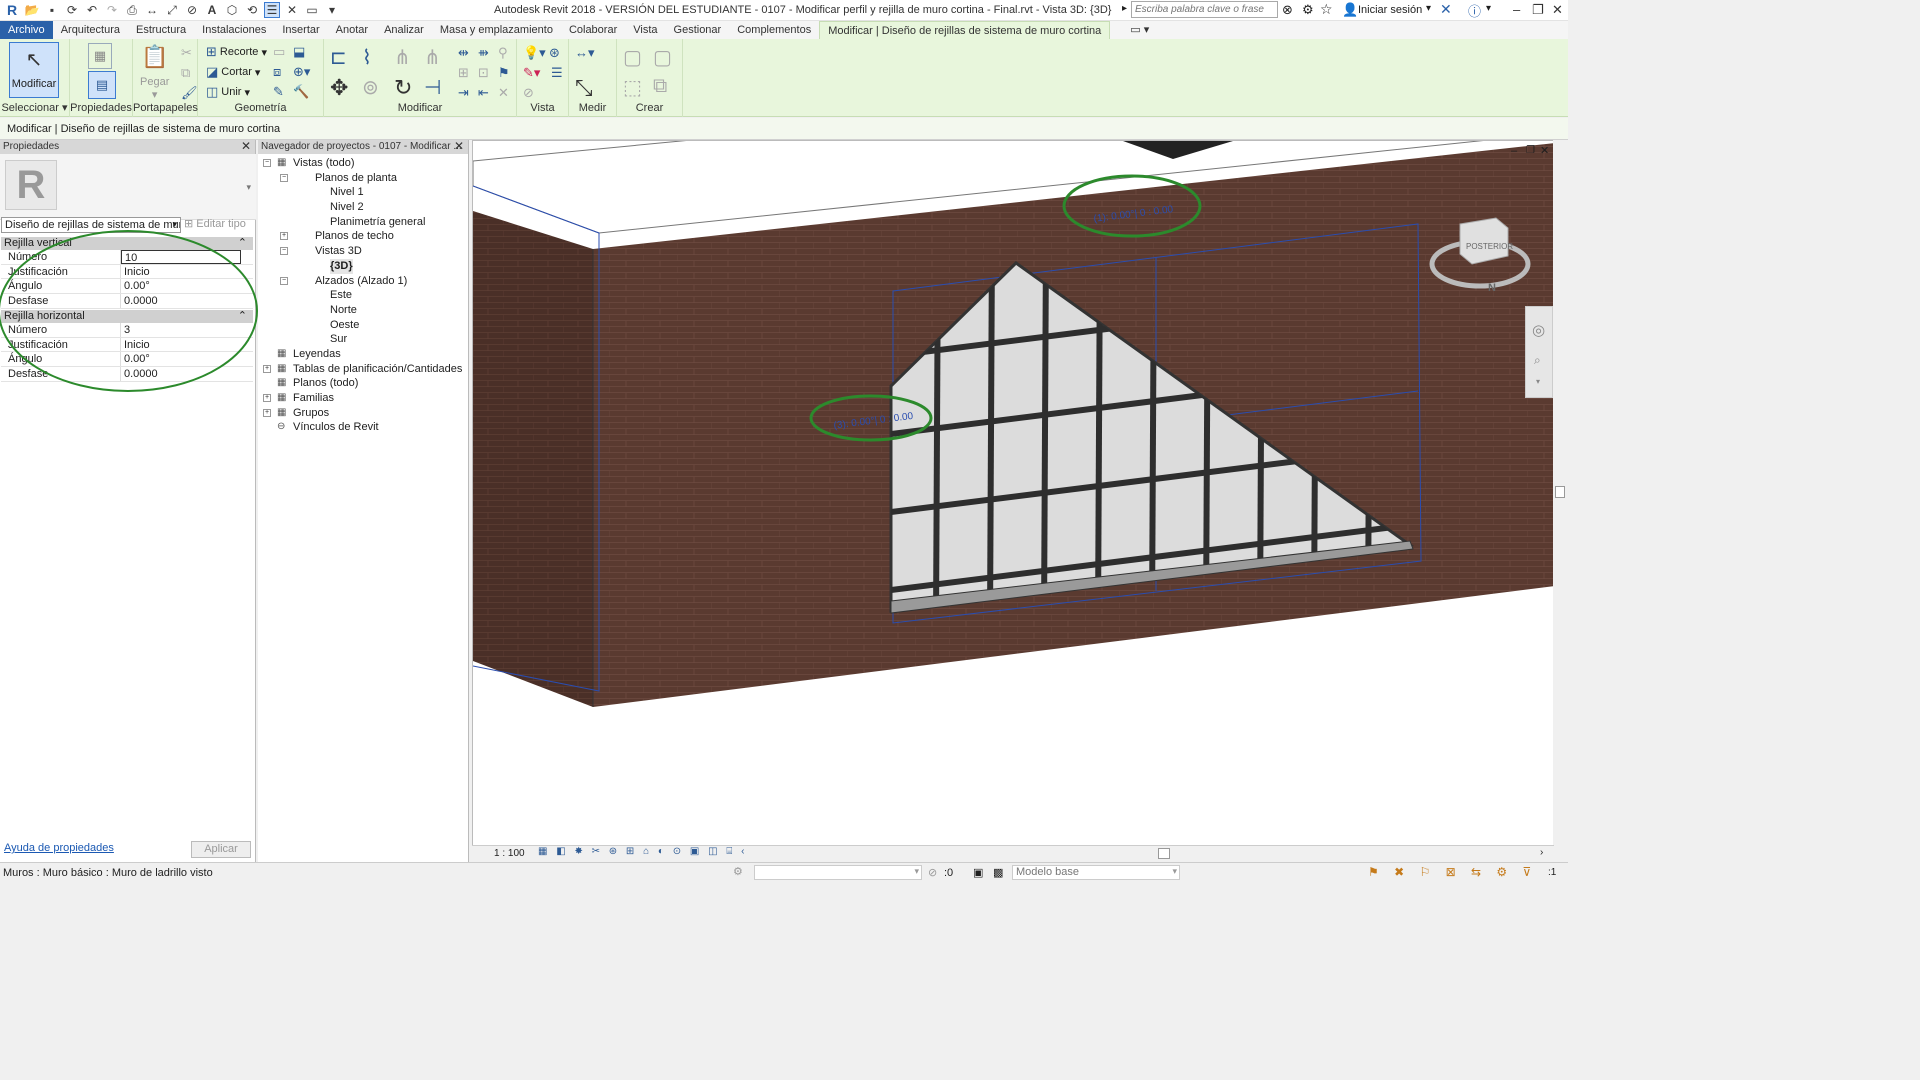  What do you see at coordinates (363, 178) in the screenshot?
I see `browser-node: − Planos de planta` at bounding box center [363, 178].